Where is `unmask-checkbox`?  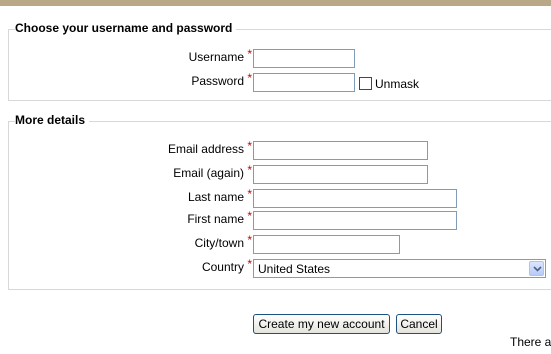
unmask-checkbox is located at coordinates (365, 83).